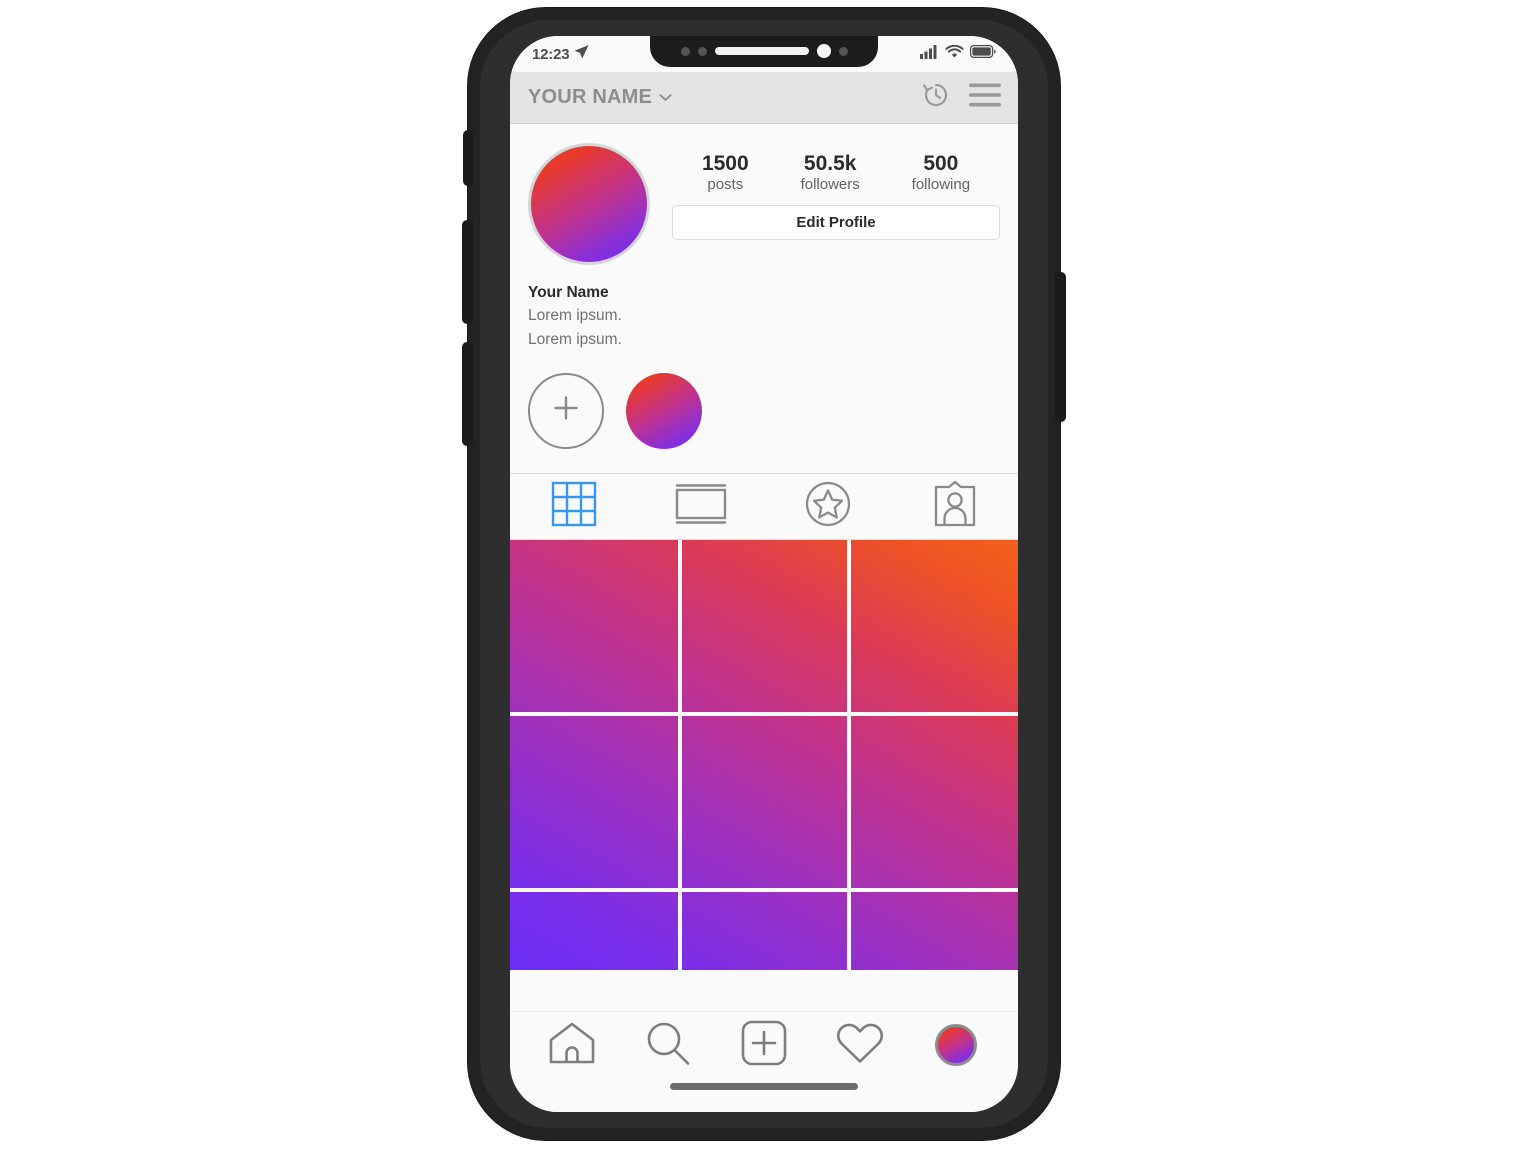 This screenshot has height=1155, width=1536. What do you see at coordinates (764, 1086) in the screenshot?
I see `home-indicator-bar` at bounding box center [764, 1086].